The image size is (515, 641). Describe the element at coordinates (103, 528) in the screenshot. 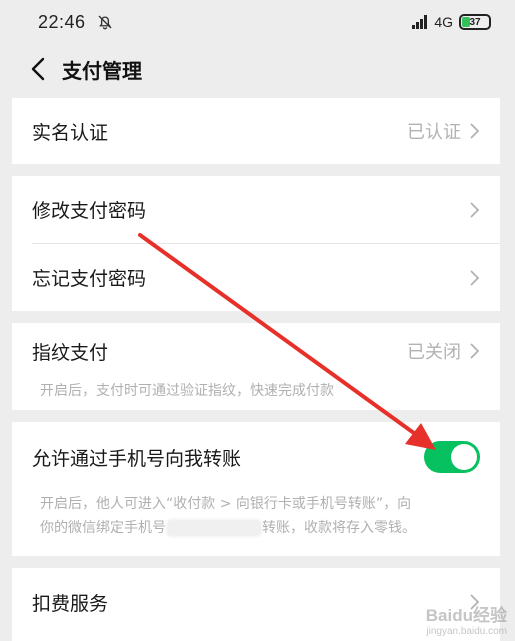

I see `phone-transfer-desc-pre: 你的微信绑定手机号` at that location.